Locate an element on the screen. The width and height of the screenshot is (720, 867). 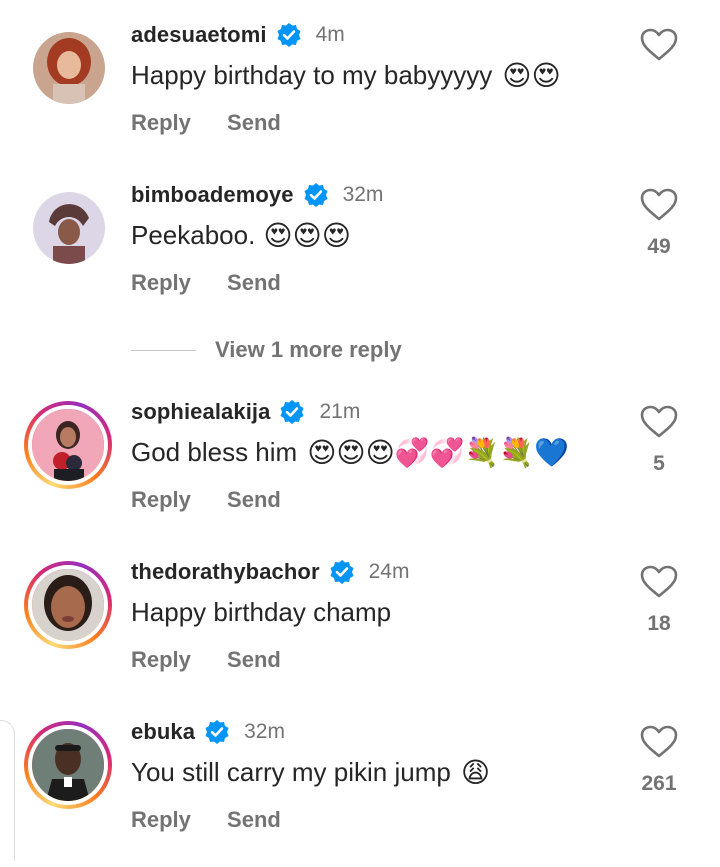
comment-time: 4m is located at coordinates (330, 34).